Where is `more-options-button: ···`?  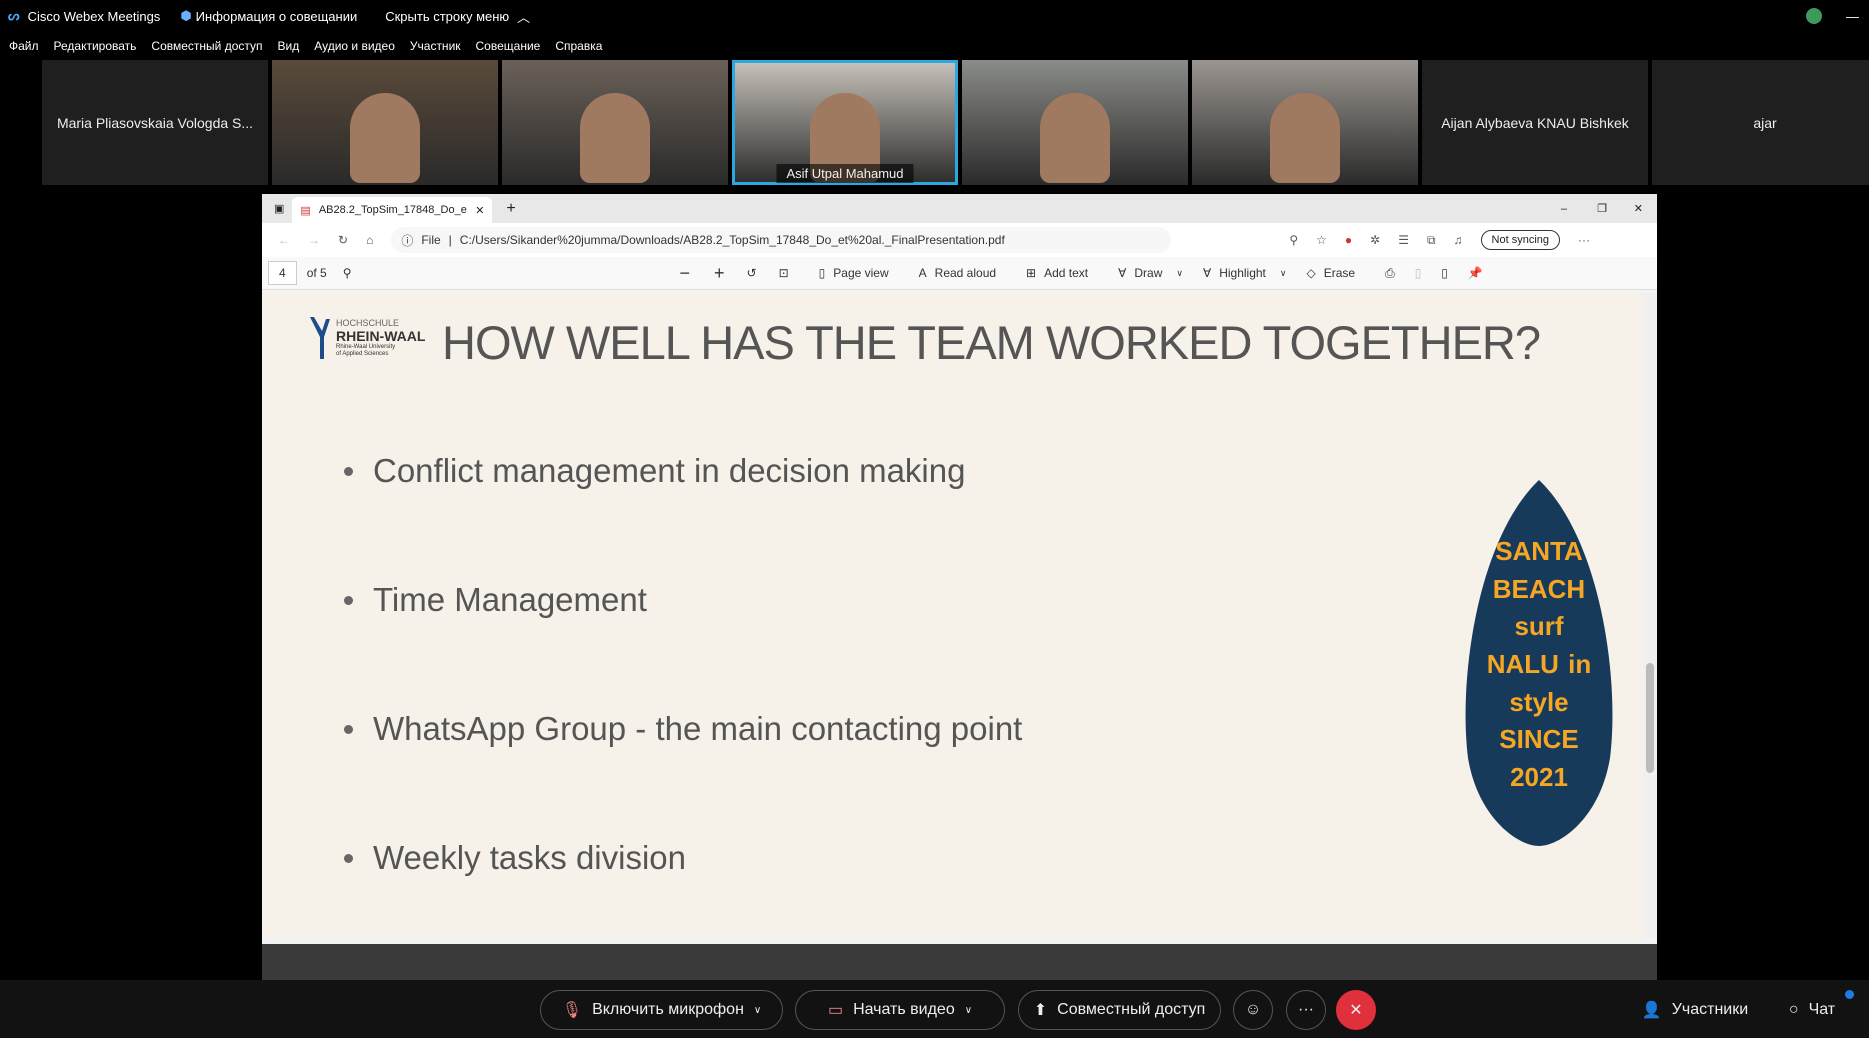
more-options-button: ··· is located at coordinates (1306, 1010).